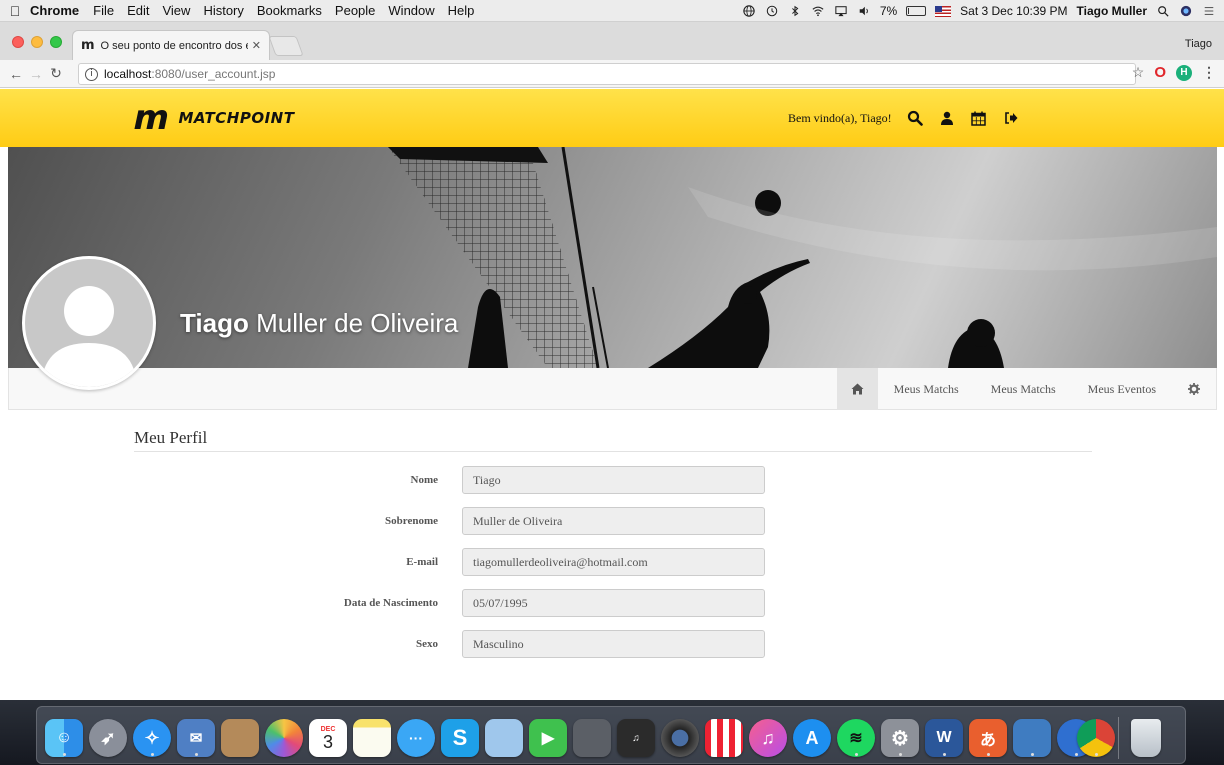 This screenshot has height=765, width=1224. I want to click on menubar-item-history: History, so click(223, 10).